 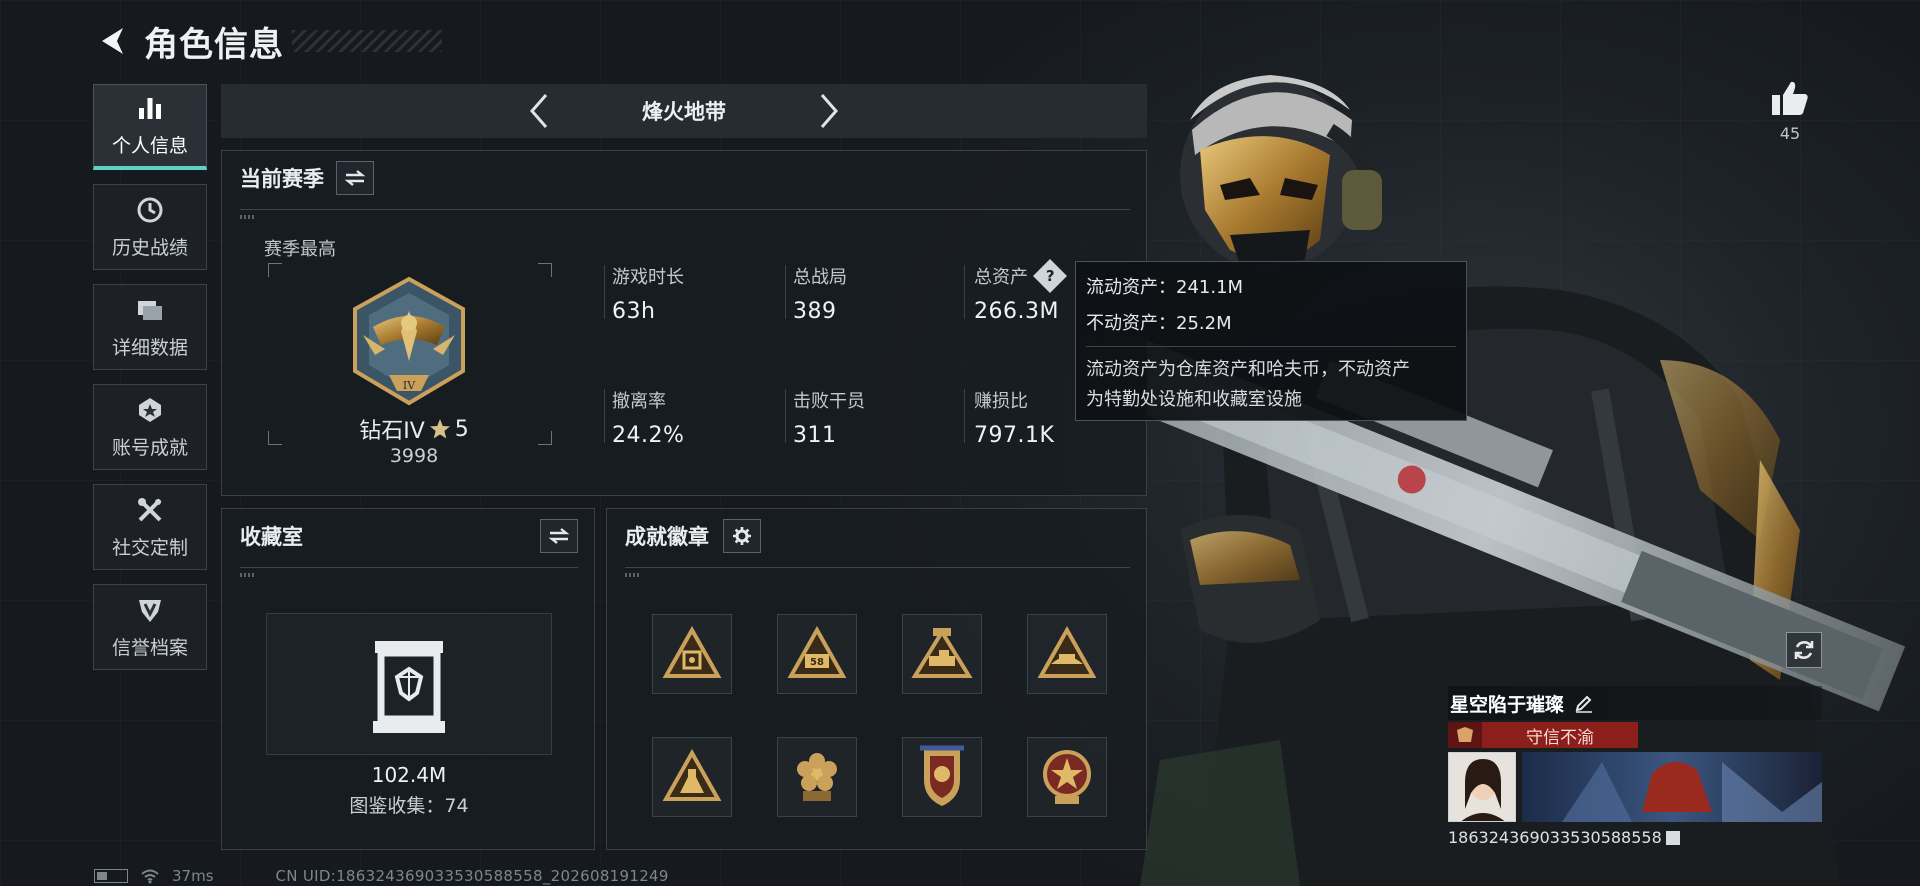 I want to click on mode-next-button, so click(x=829, y=111).